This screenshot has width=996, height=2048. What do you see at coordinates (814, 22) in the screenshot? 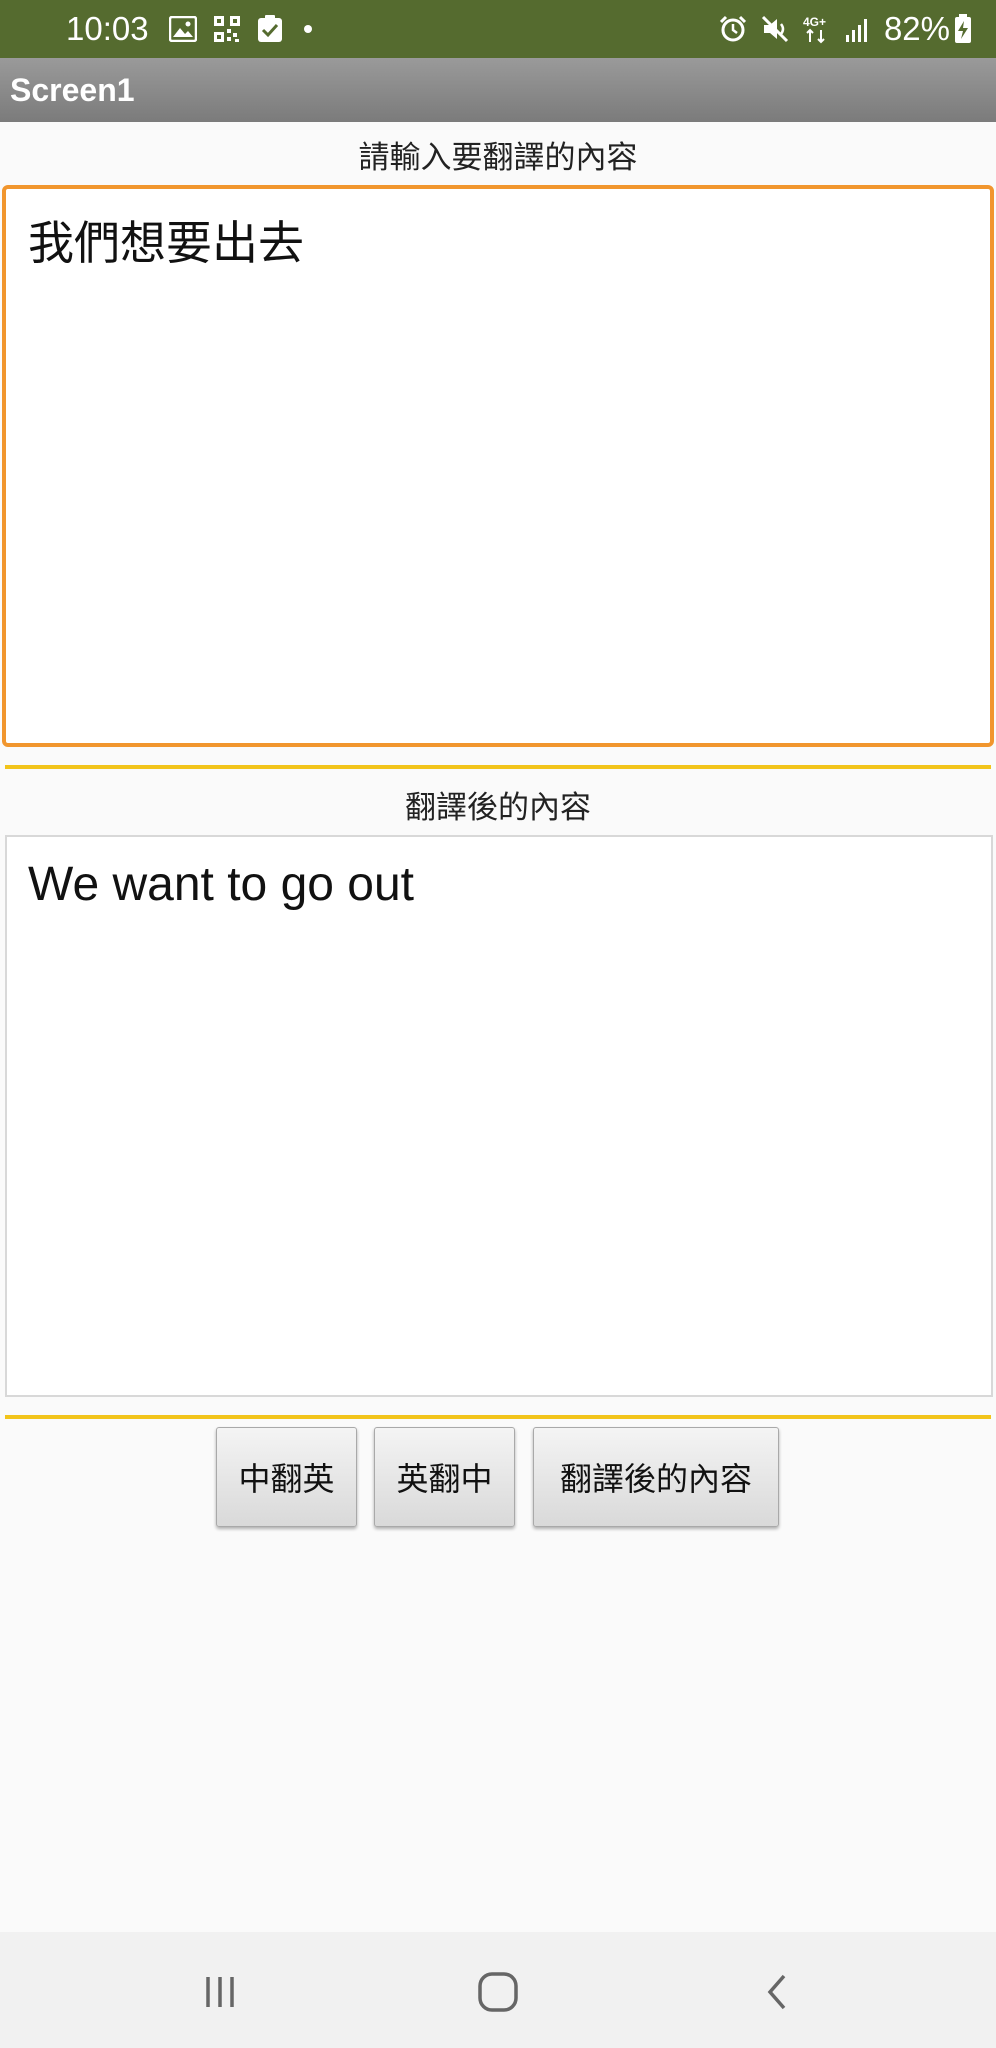
I see `network-type-text: 4G+` at bounding box center [814, 22].